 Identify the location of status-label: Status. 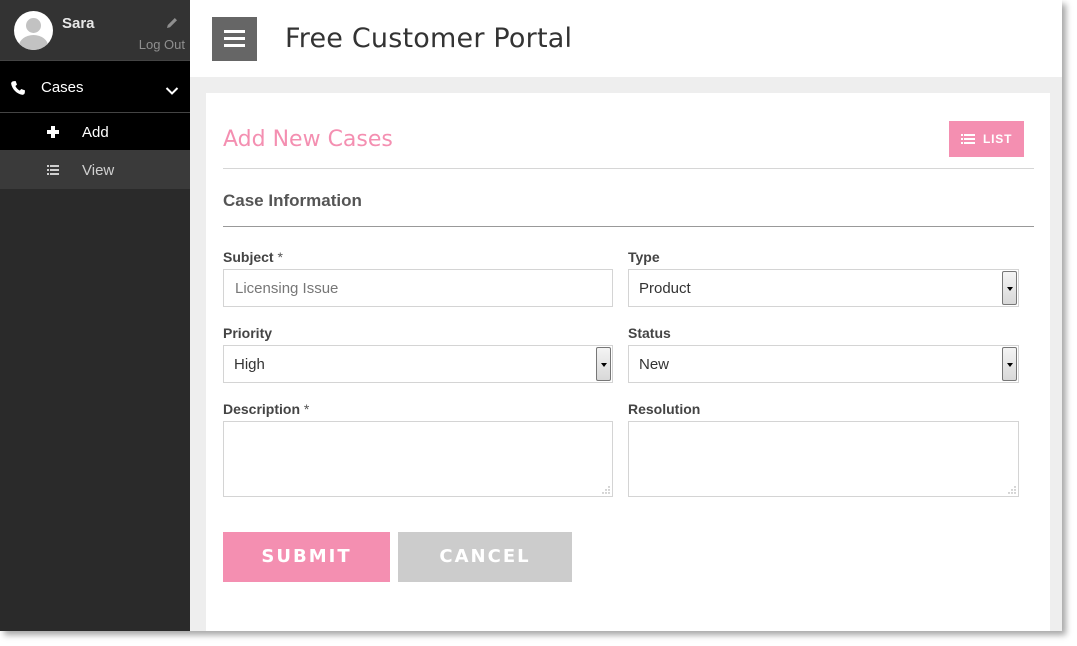
(649, 333).